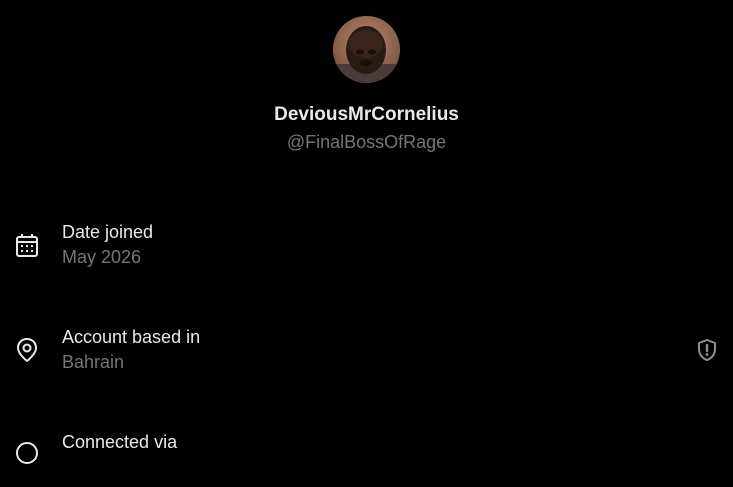  I want to click on handle: @FinalBossOfRage, so click(366, 142).